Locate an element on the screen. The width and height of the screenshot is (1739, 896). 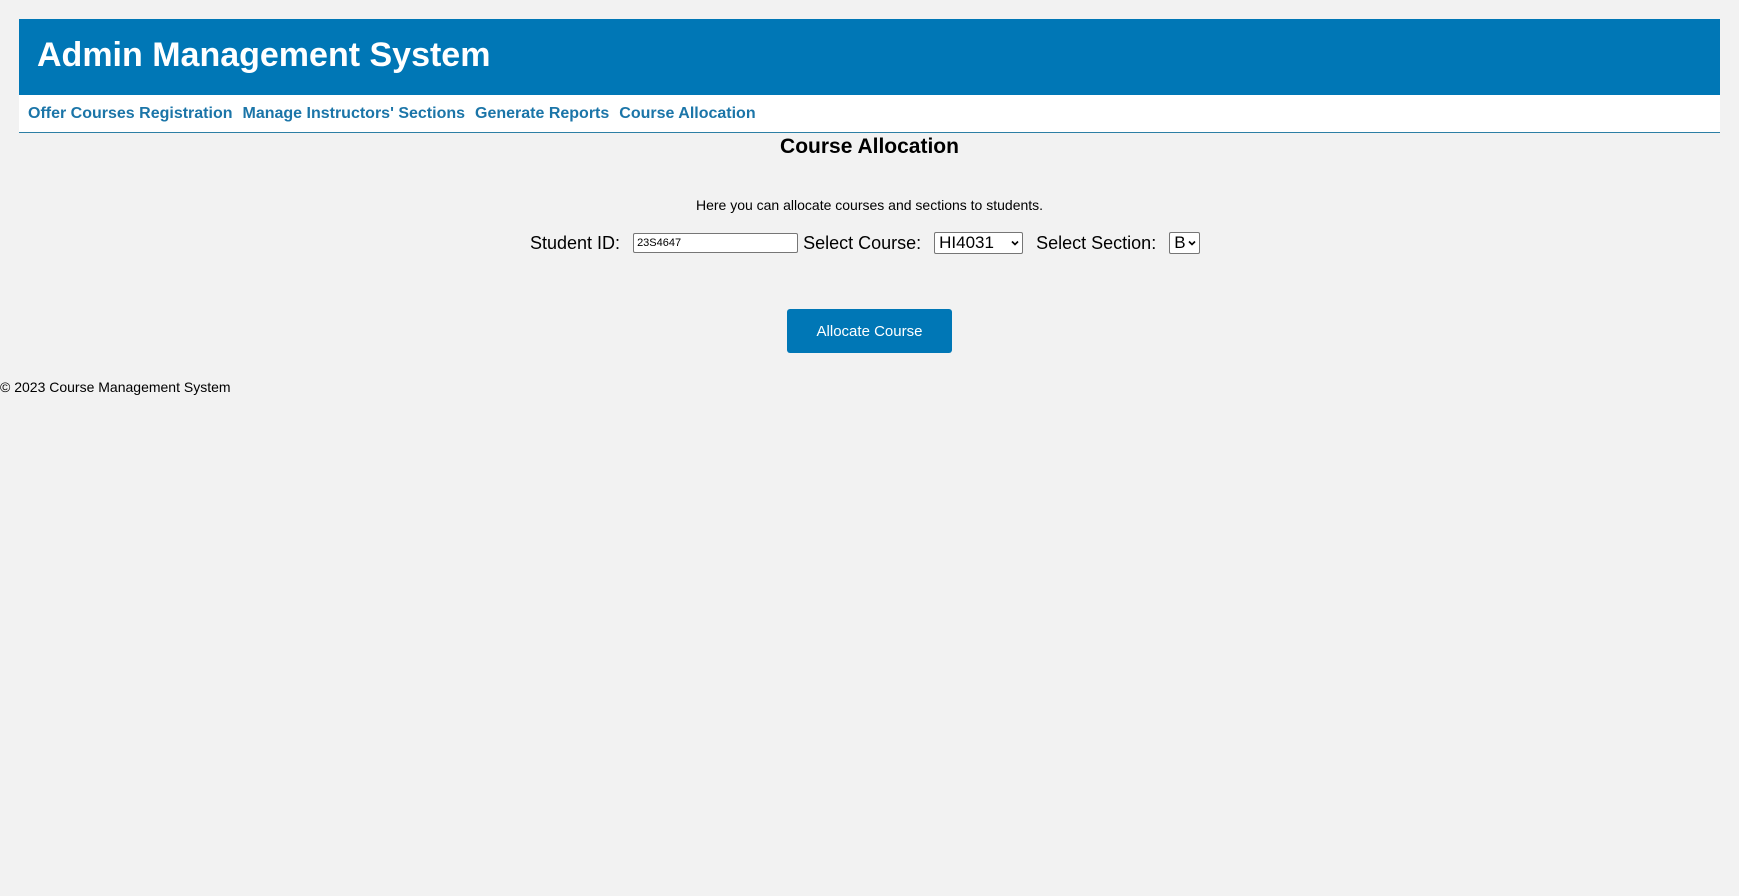
student-id-label: Student ID: is located at coordinates (575, 242).